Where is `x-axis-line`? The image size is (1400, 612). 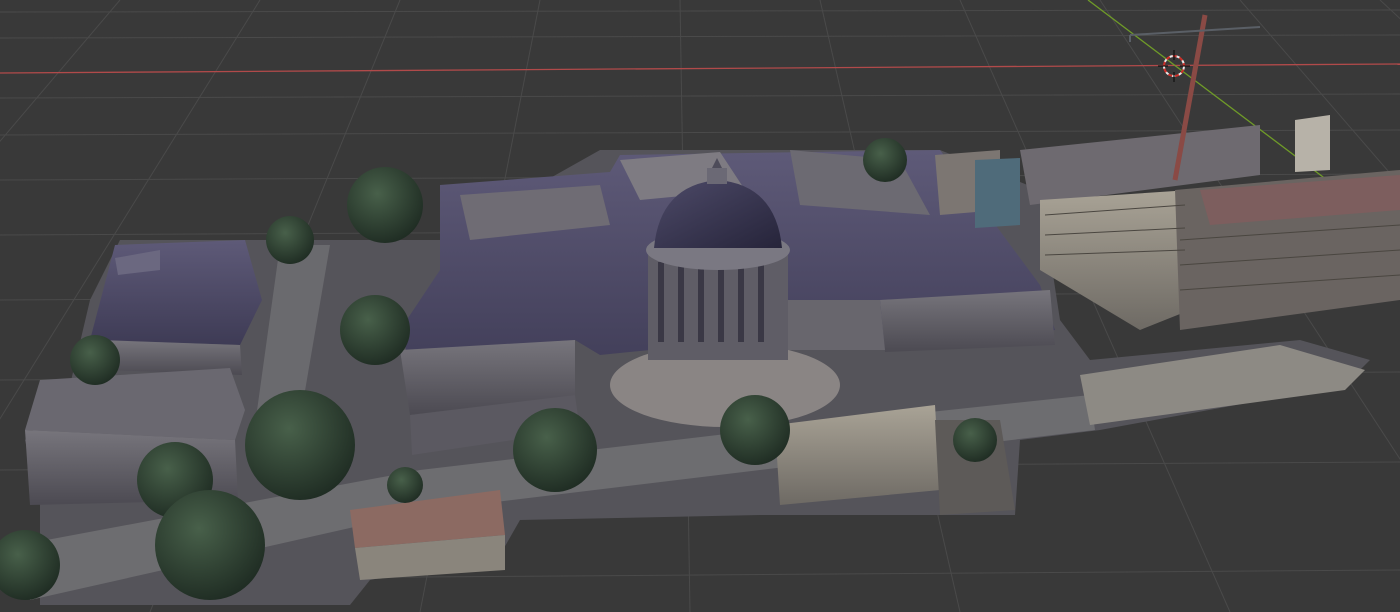
x-axis-line is located at coordinates (700, 68).